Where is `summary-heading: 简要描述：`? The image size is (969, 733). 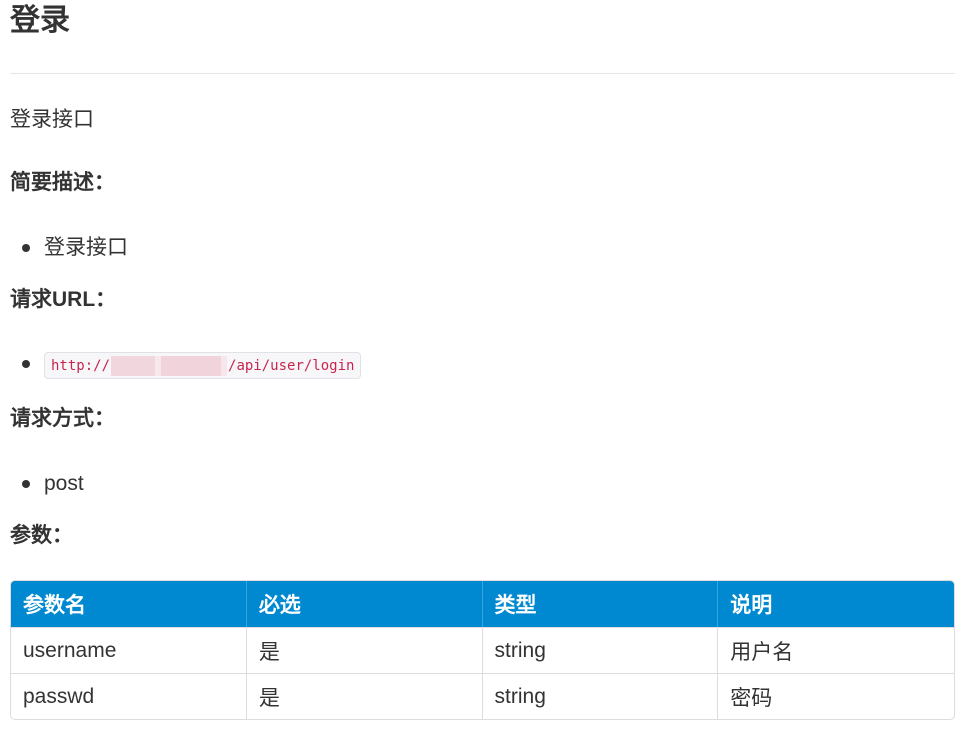 summary-heading: 简要描述： is located at coordinates (62, 182).